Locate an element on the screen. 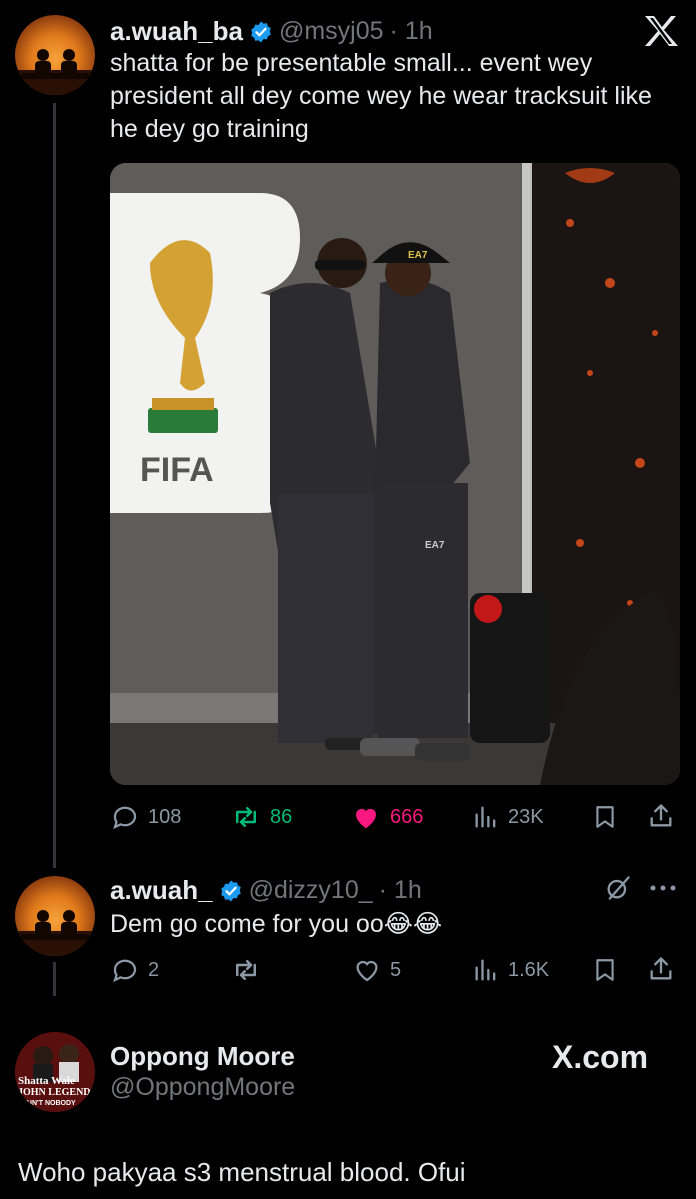  grok-icon is located at coordinates (618, 888).